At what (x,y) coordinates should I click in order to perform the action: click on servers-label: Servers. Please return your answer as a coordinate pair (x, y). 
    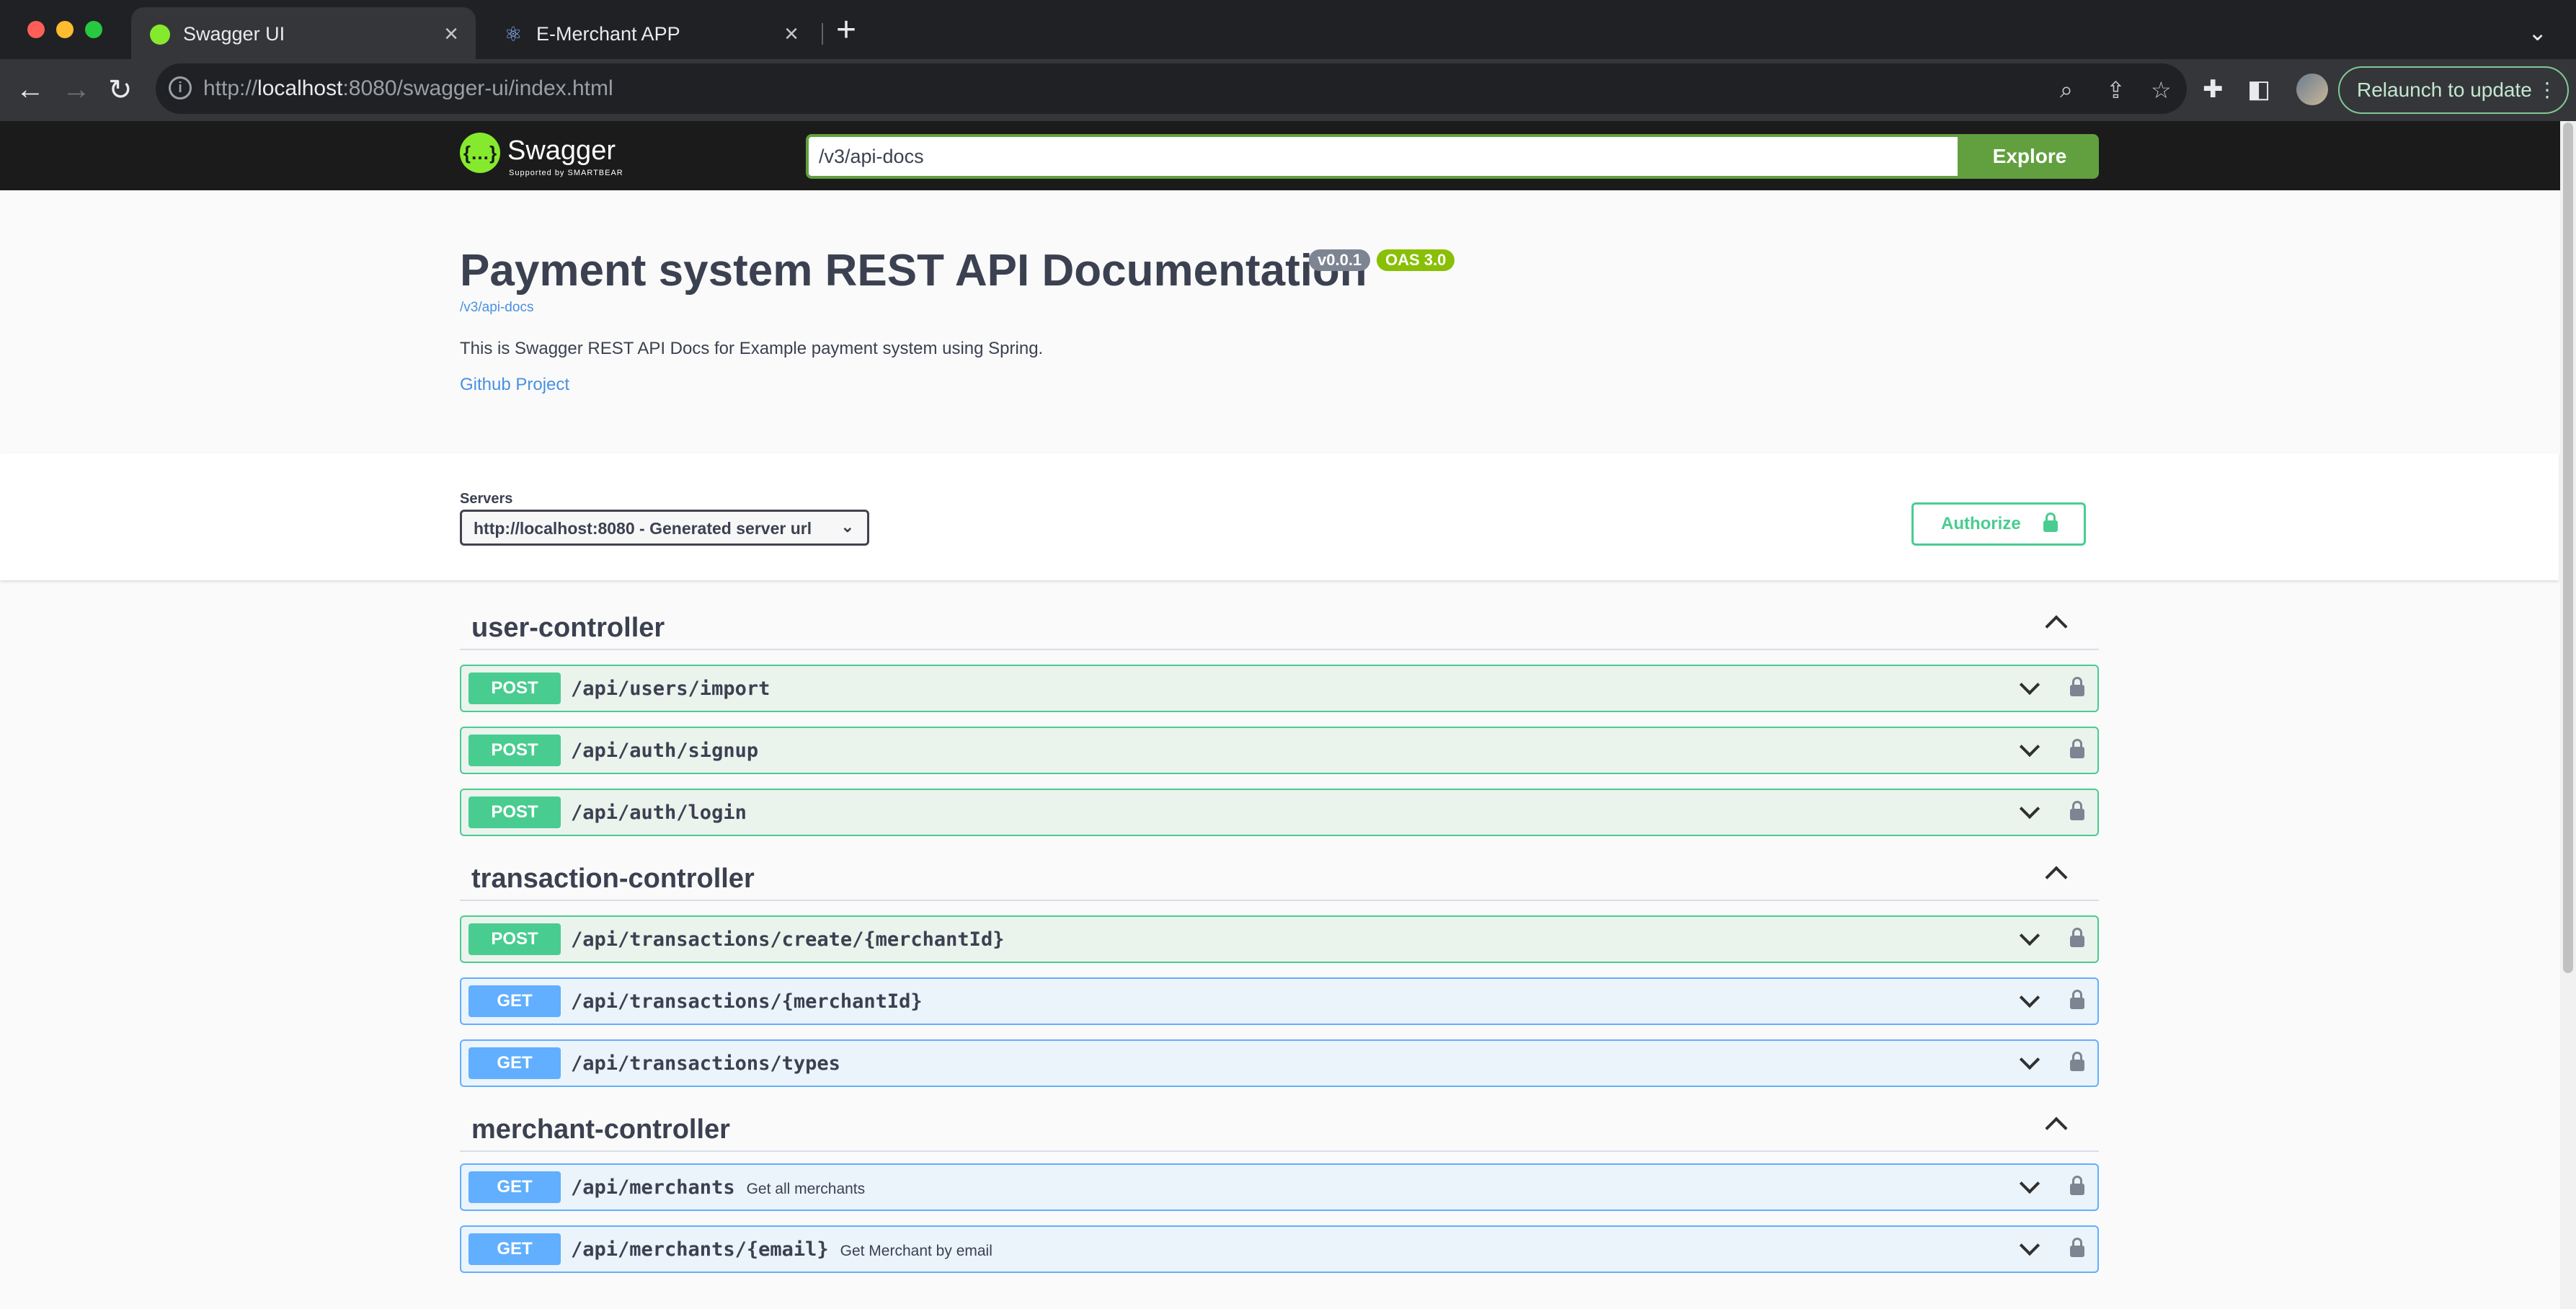
    Looking at the image, I should click on (487, 499).